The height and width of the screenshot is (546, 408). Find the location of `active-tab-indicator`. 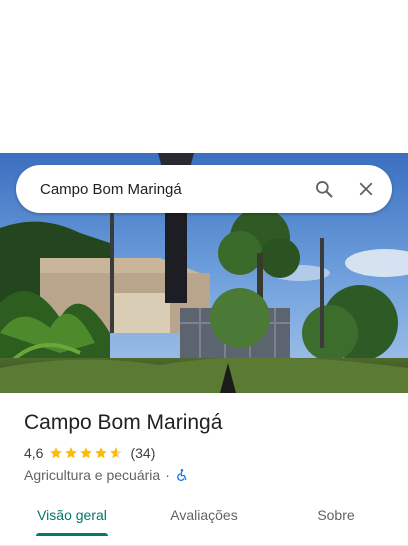

active-tab-indicator is located at coordinates (72, 534).